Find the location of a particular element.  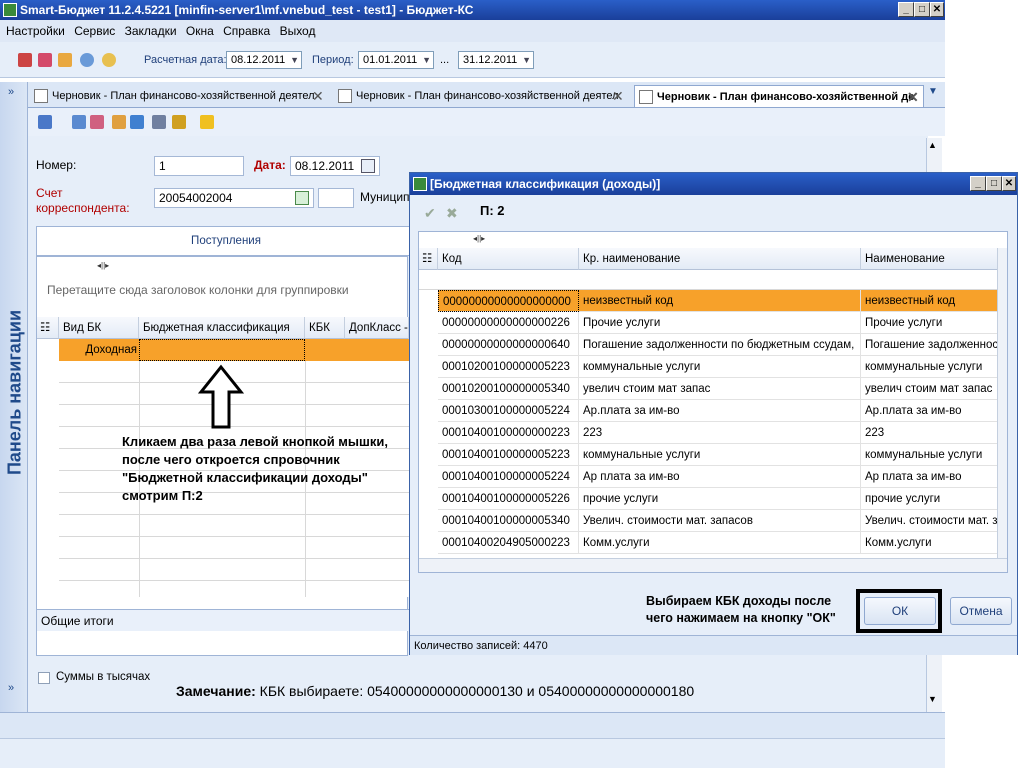

cell-budget-class is located at coordinates (222, 350).